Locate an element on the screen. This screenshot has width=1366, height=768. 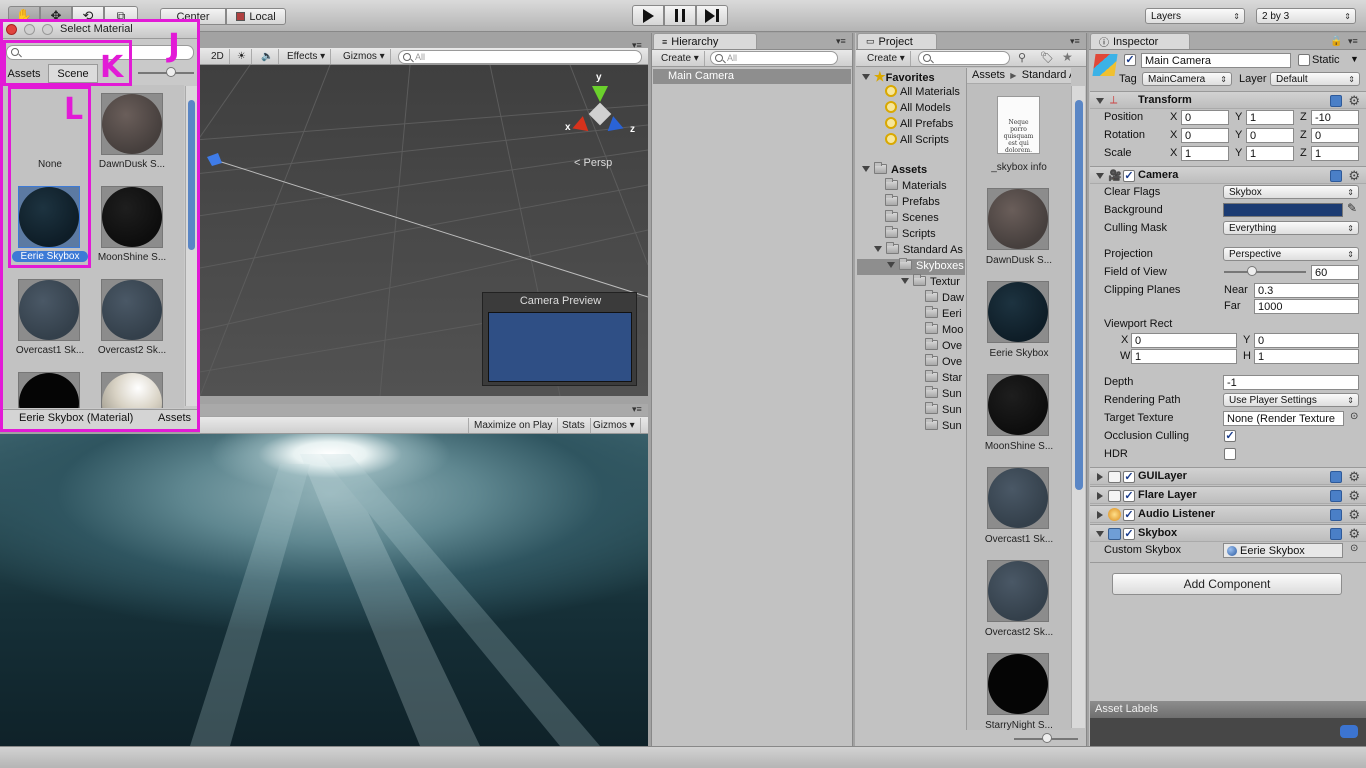
rotation-x-field: 0 is located at coordinates (1205, 135).